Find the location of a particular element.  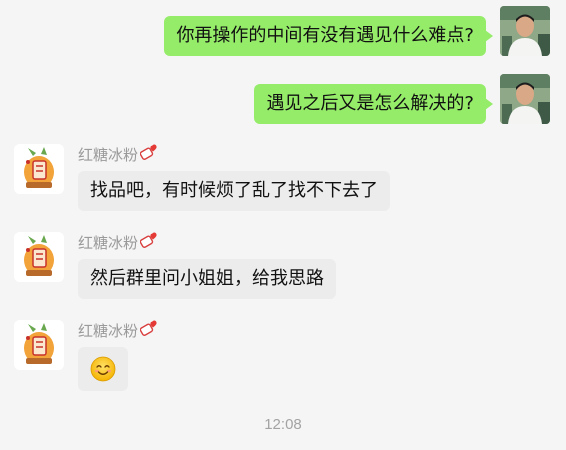

message-row-outgoing: 遇见之后又是怎么解决的? is located at coordinates (410, 99).